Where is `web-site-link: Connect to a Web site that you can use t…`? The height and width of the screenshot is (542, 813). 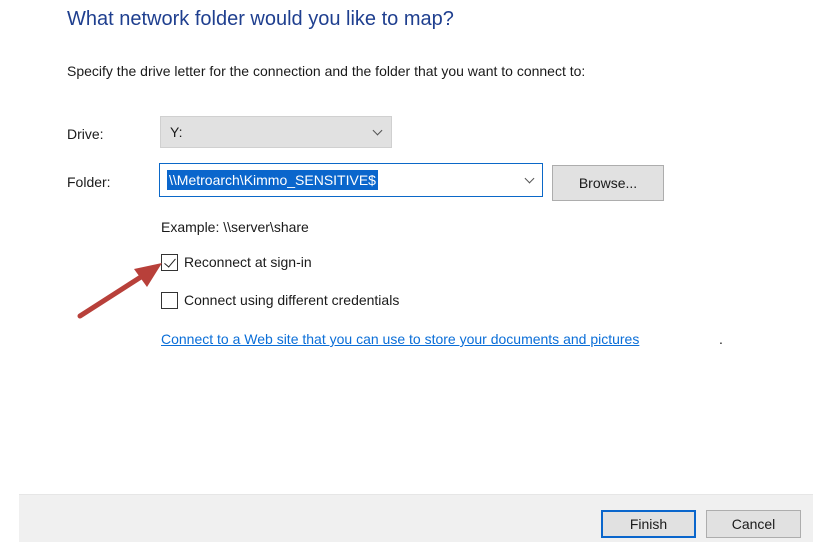 web-site-link: Connect to a Web site that you can use t… is located at coordinates (400, 339).